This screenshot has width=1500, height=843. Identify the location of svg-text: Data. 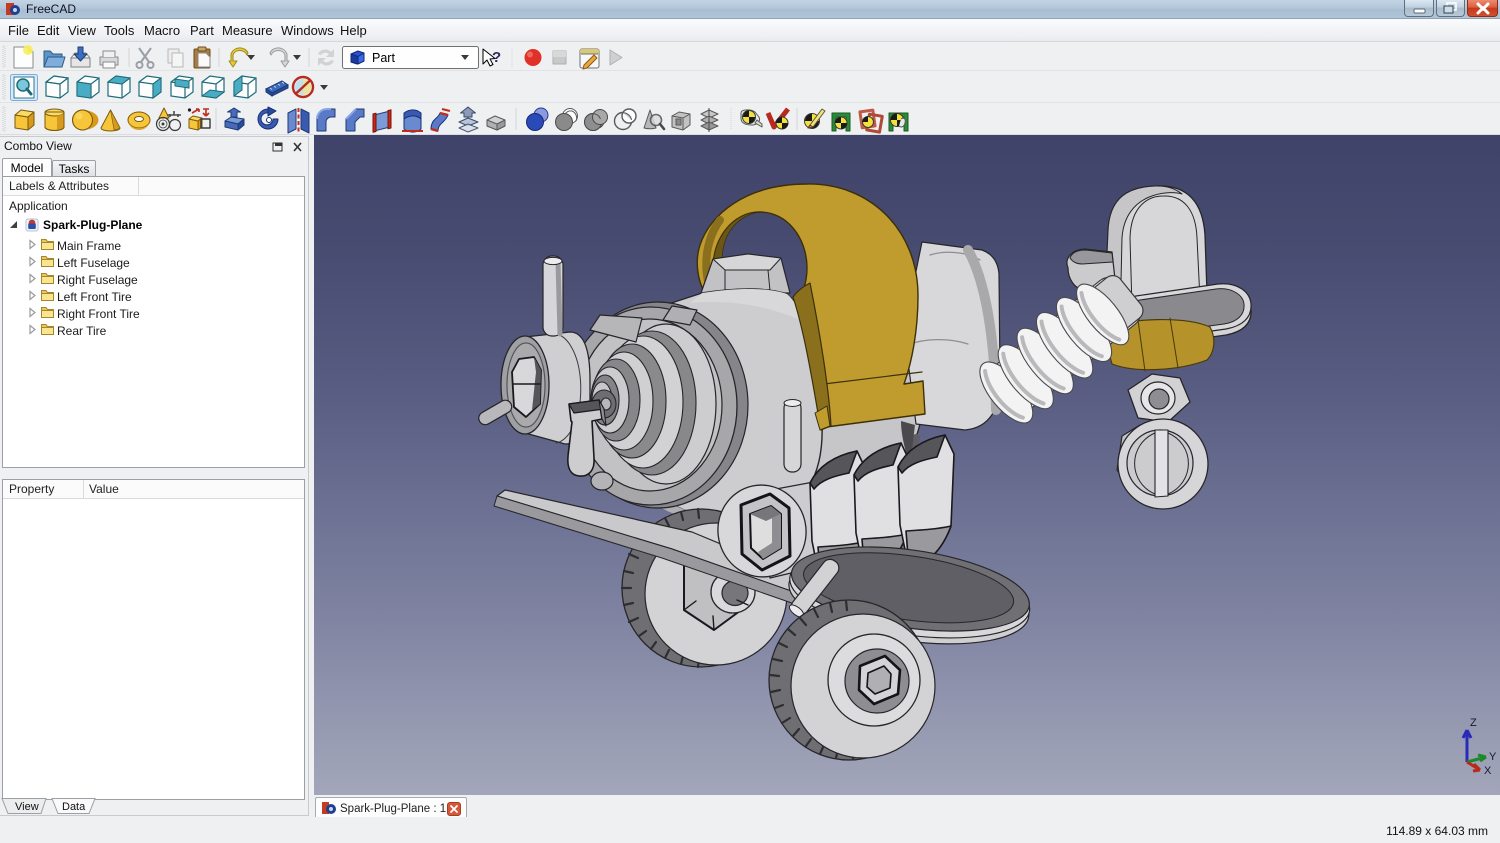
(74, 807).